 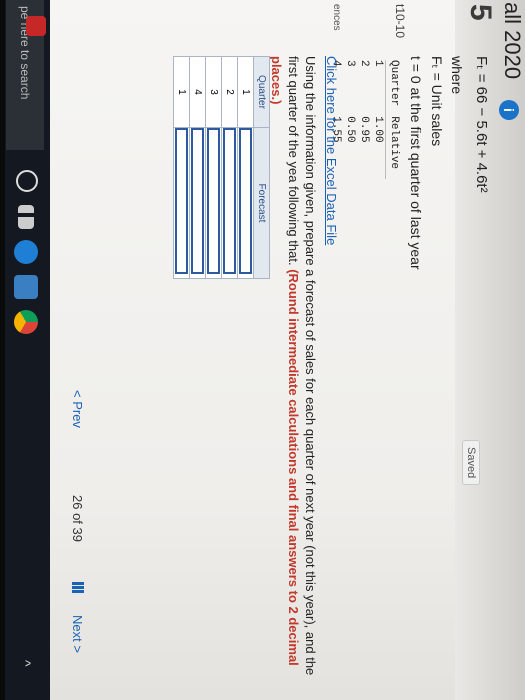 I want to click on next-button: Next >, so click(x=77, y=634).